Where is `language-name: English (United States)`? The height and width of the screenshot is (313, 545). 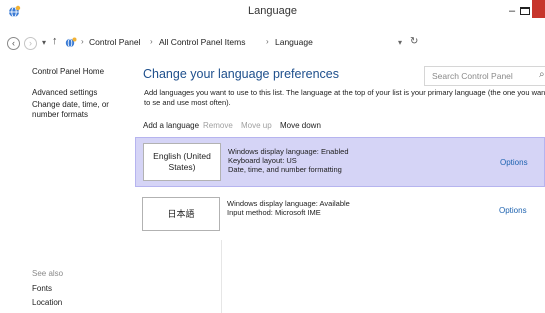 language-name: English (United States) is located at coordinates (182, 162).